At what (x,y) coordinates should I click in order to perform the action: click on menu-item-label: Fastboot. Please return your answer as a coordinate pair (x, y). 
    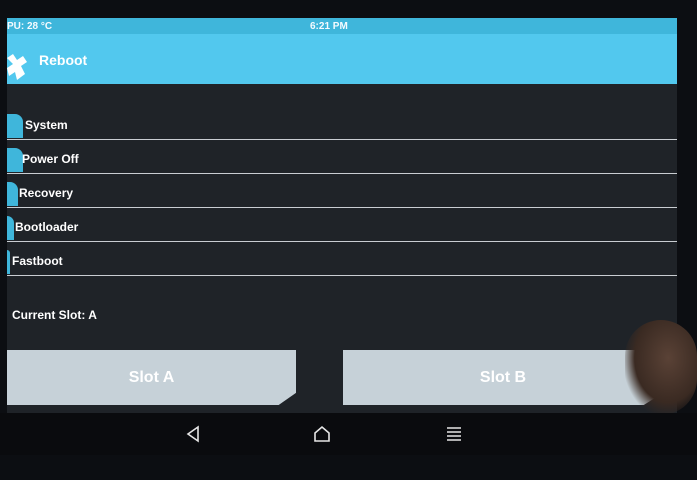
    Looking at the image, I should click on (37, 261).